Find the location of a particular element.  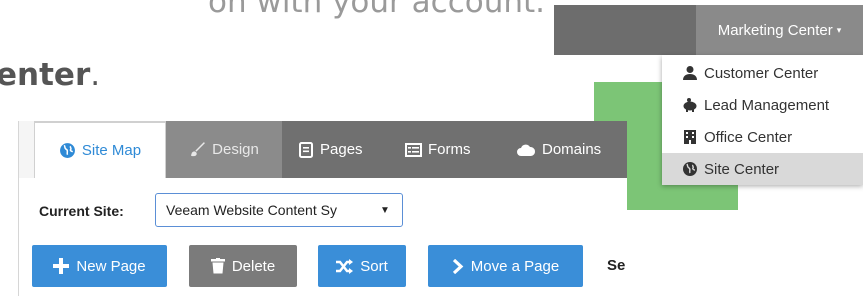

tab-design: Design is located at coordinates (224, 149).